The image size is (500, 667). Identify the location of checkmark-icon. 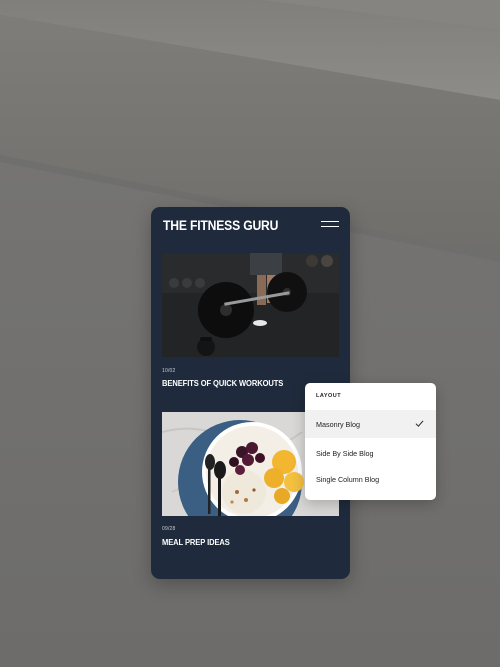
(419, 423).